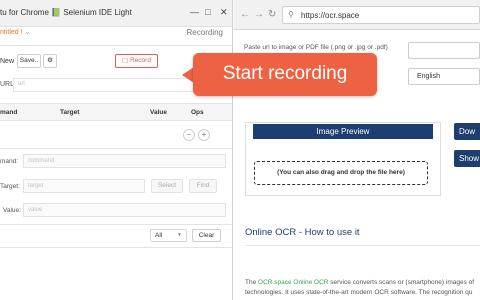  Describe the element at coordinates (124, 210) in the screenshot. I see `value-input: value` at that location.